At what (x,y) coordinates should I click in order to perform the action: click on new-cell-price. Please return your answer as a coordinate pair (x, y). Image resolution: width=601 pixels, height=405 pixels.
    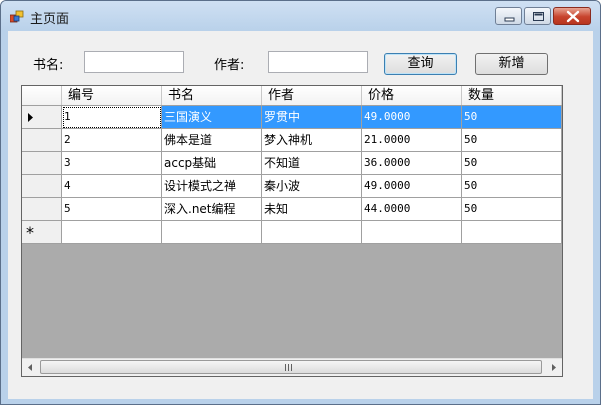
    Looking at the image, I should click on (412, 232).